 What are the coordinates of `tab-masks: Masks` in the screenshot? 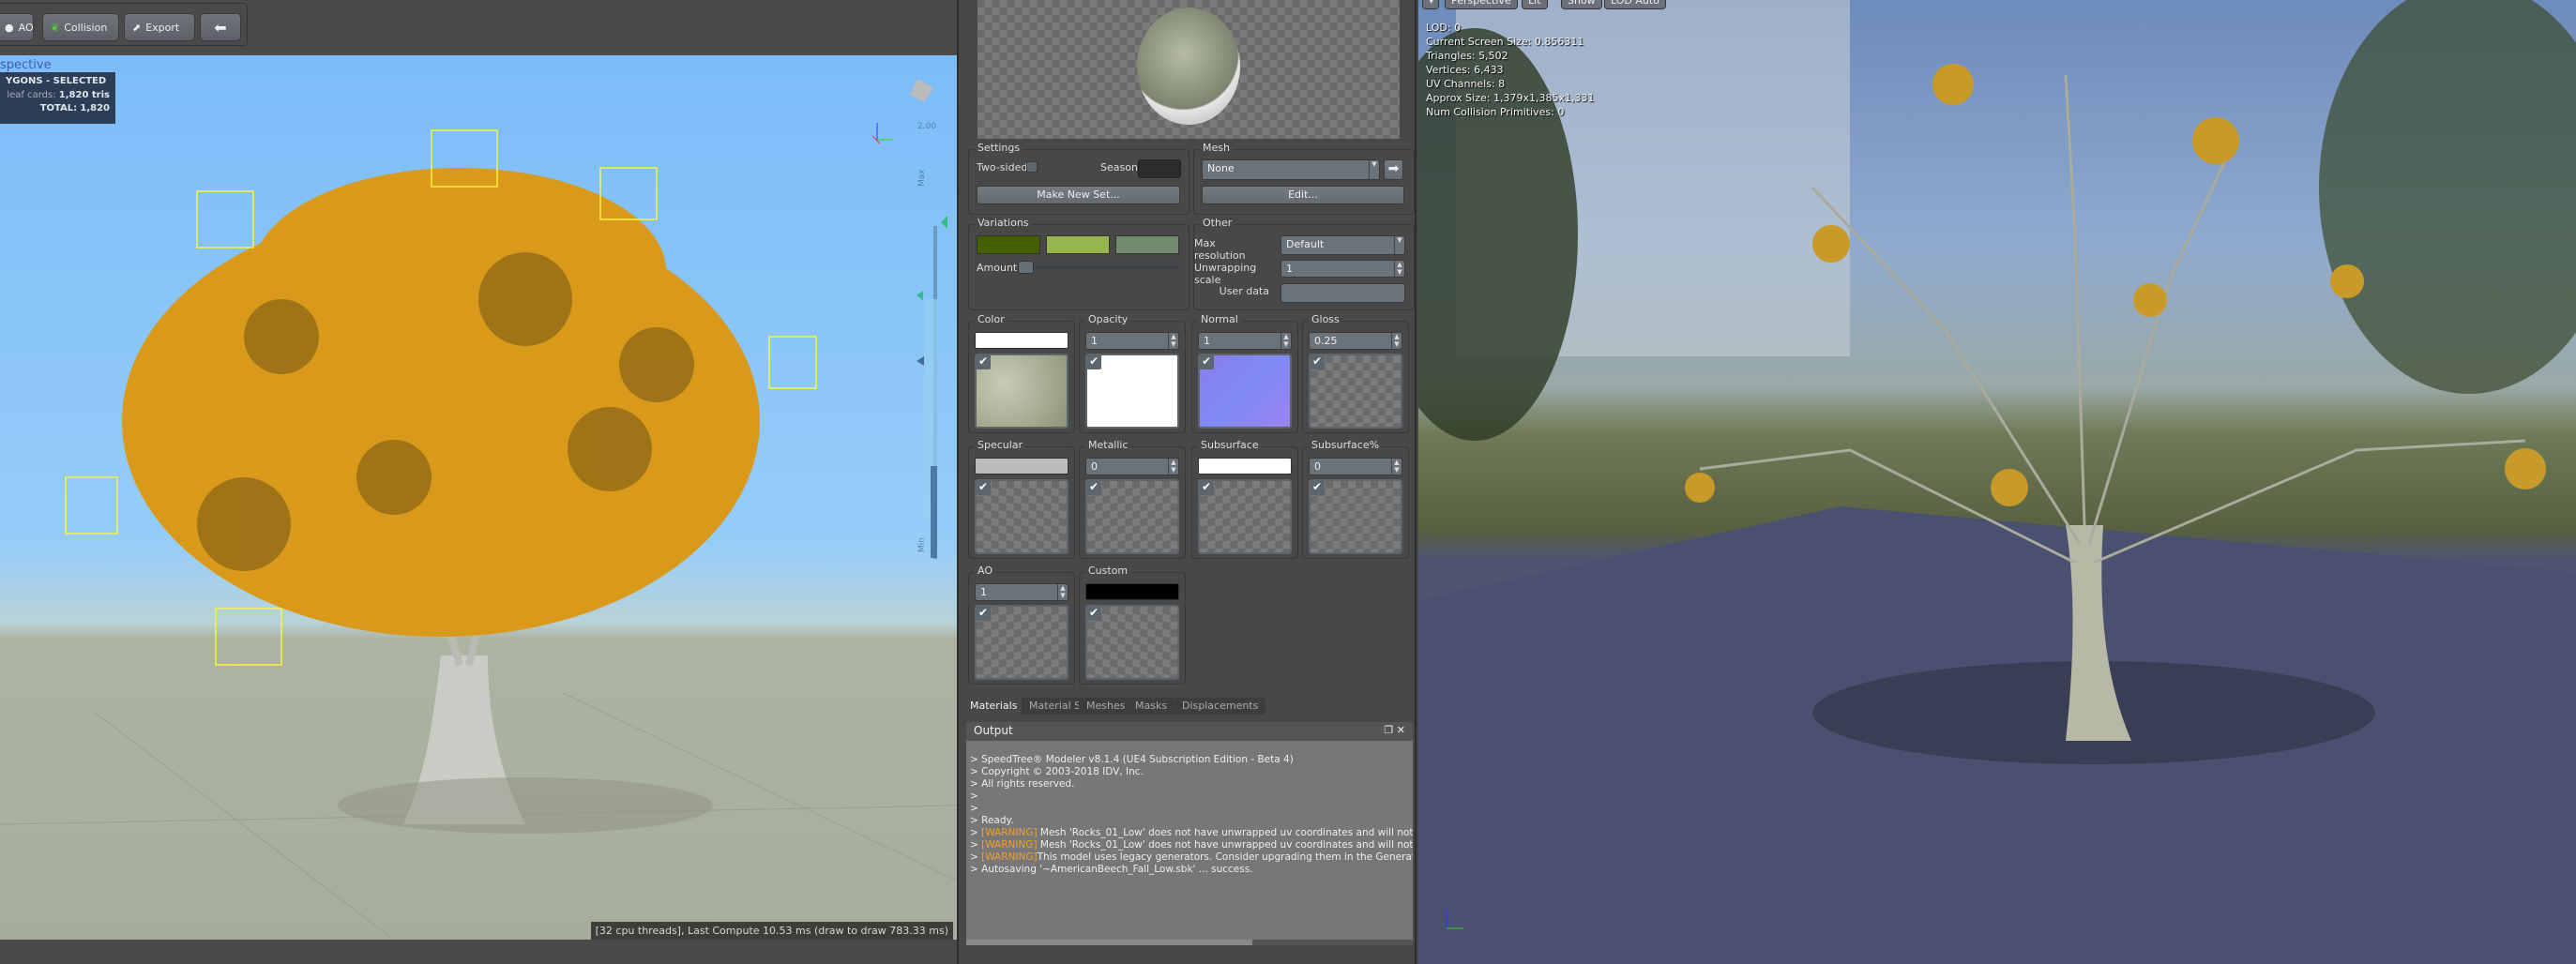 It's located at (1151, 706).